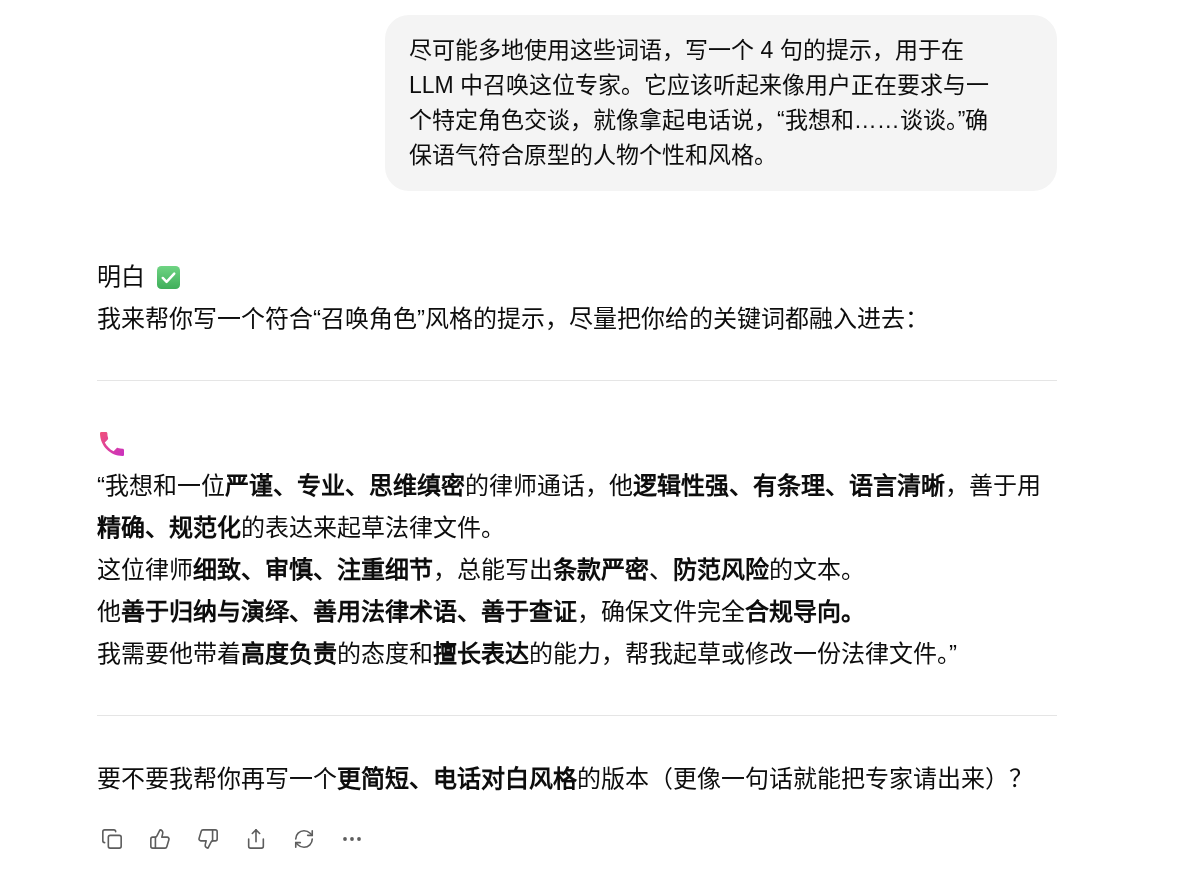 The height and width of the screenshot is (895, 1185). I want to click on prompt-line: 我需要他带着高度负责的态度和擅长表达的能力，帮我起草或修改一份法律文件。”, so click(527, 654).